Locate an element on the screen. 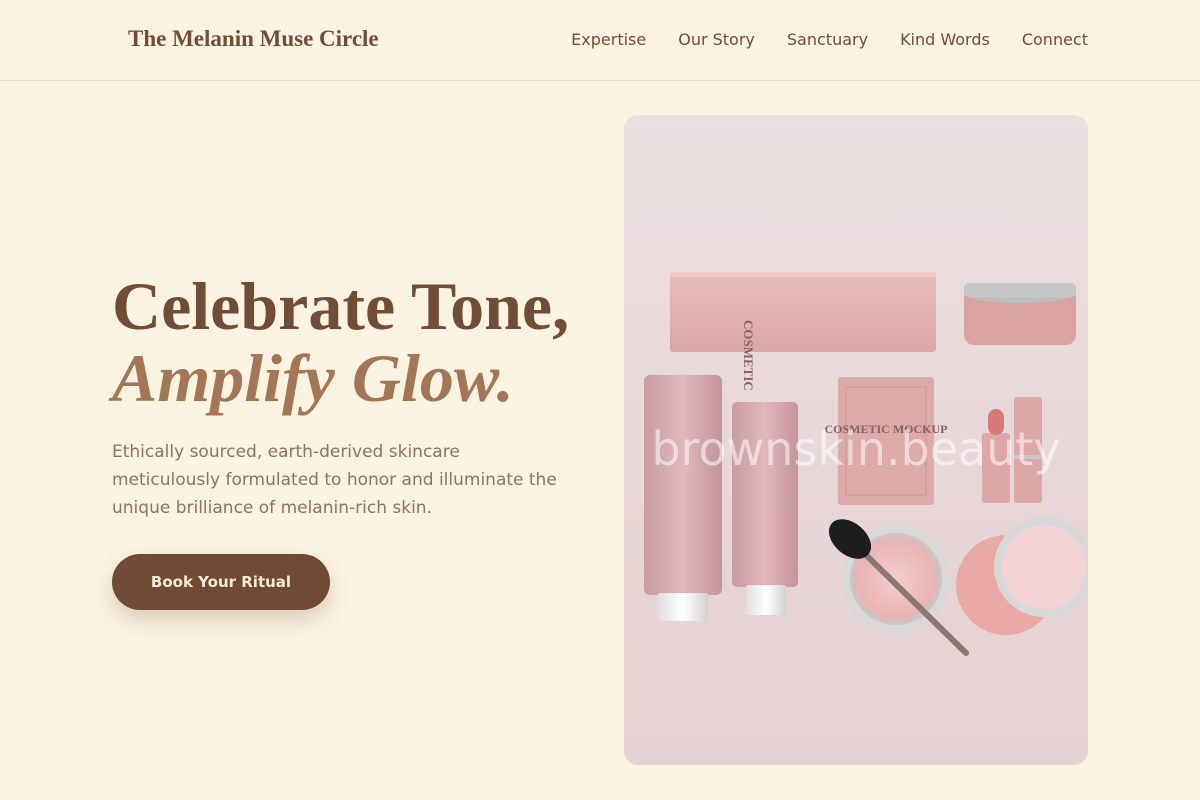 This screenshot has width=1200, height=800. nav-link-kind-words: Kind Words is located at coordinates (945, 39).